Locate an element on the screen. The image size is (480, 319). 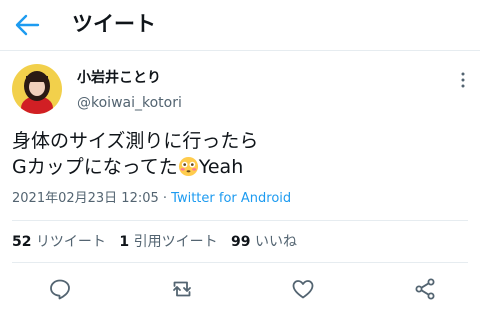
avatar-image is located at coordinates (37, 89).